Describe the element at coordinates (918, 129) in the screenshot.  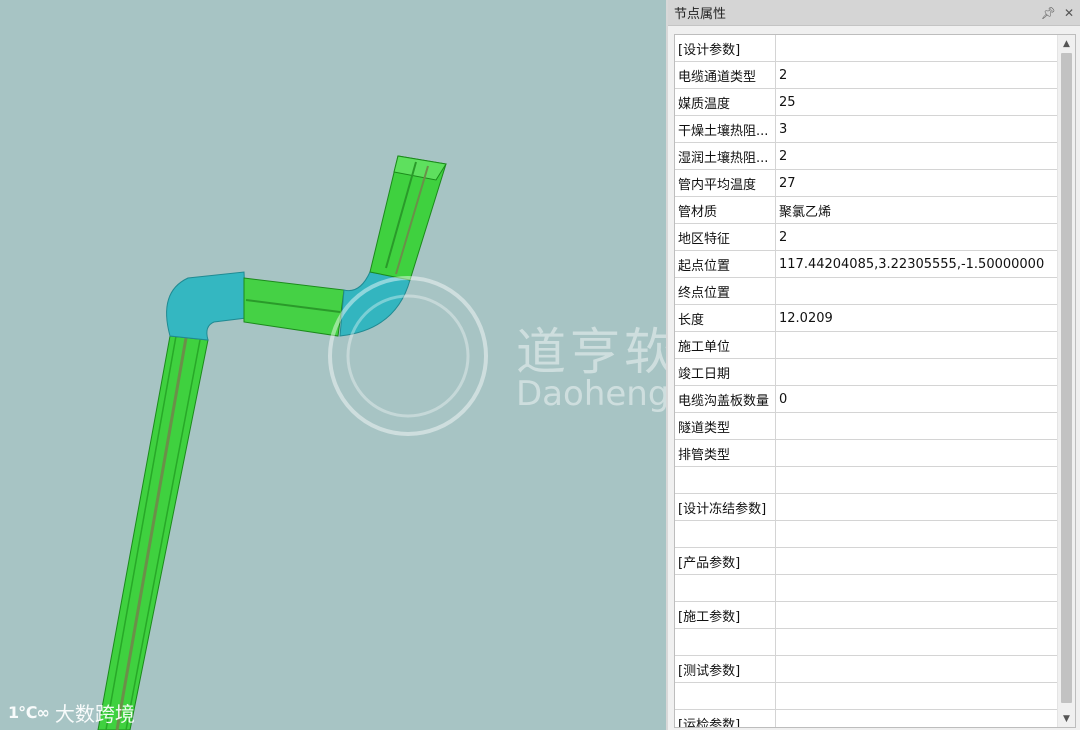
I see `property-value: 3` at that location.